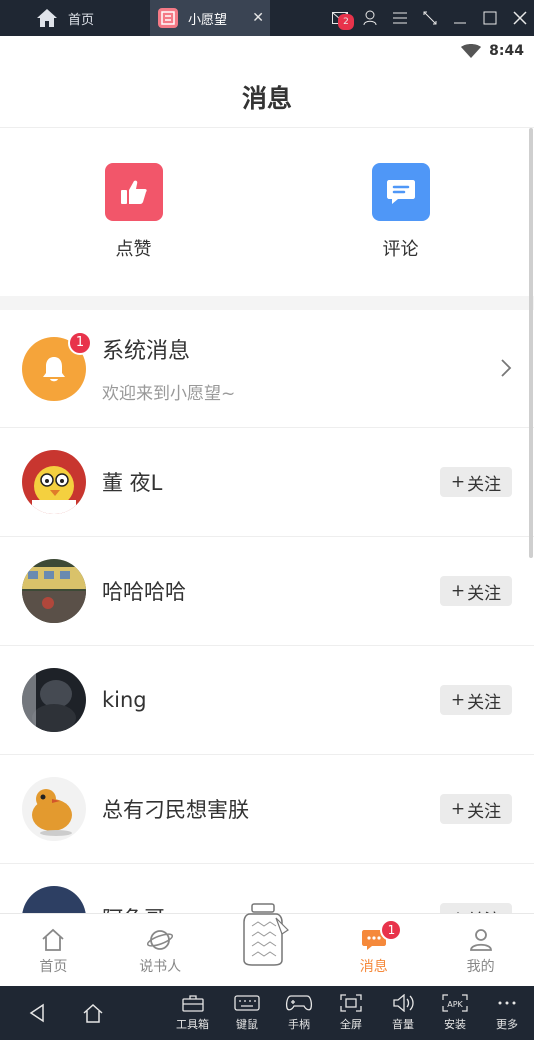 The image size is (534, 1040). What do you see at coordinates (160, 940) in the screenshot?
I see `planet-icon` at bounding box center [160, 940].